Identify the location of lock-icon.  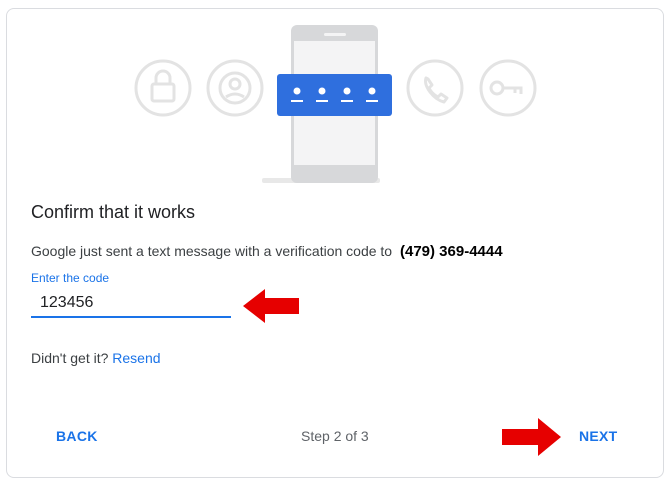
(163, 88).